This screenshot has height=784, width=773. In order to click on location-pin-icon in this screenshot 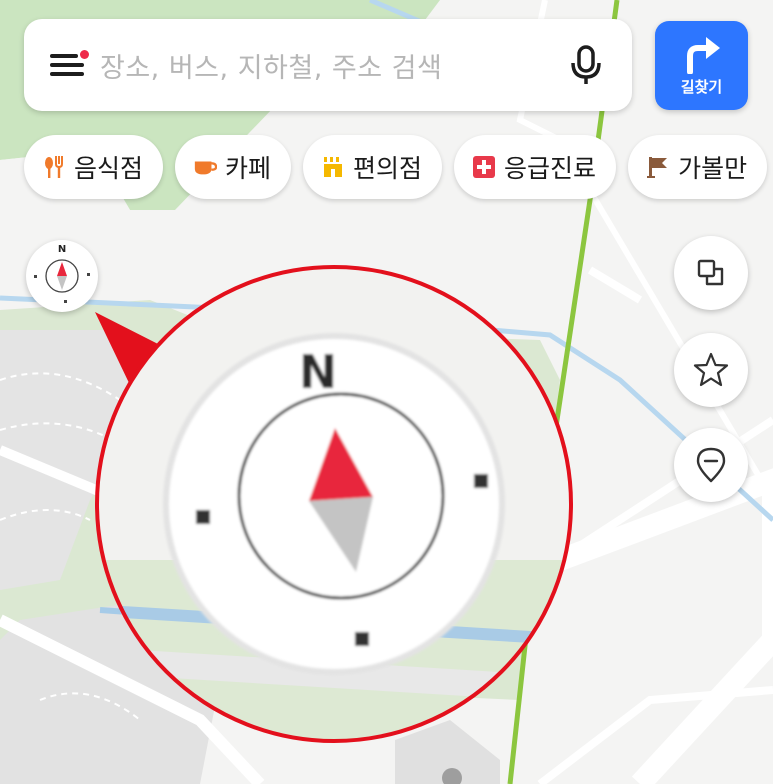, I will do `click(711, 465)`.